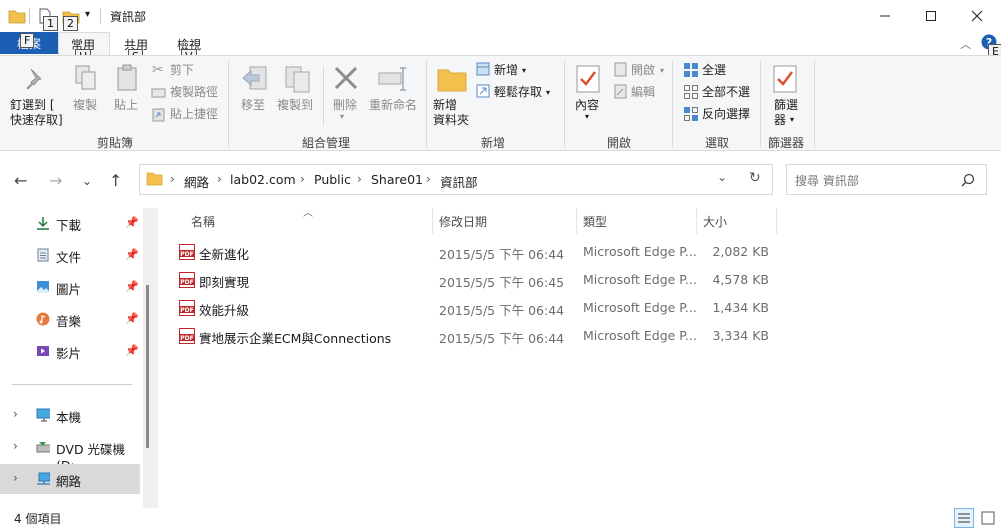 The image size is (1001, 530). What do you see at coordinates (70, 255) in the screenshot?
I see `nav-item-documents: 文件 📌` at bounding box center [70, 255].